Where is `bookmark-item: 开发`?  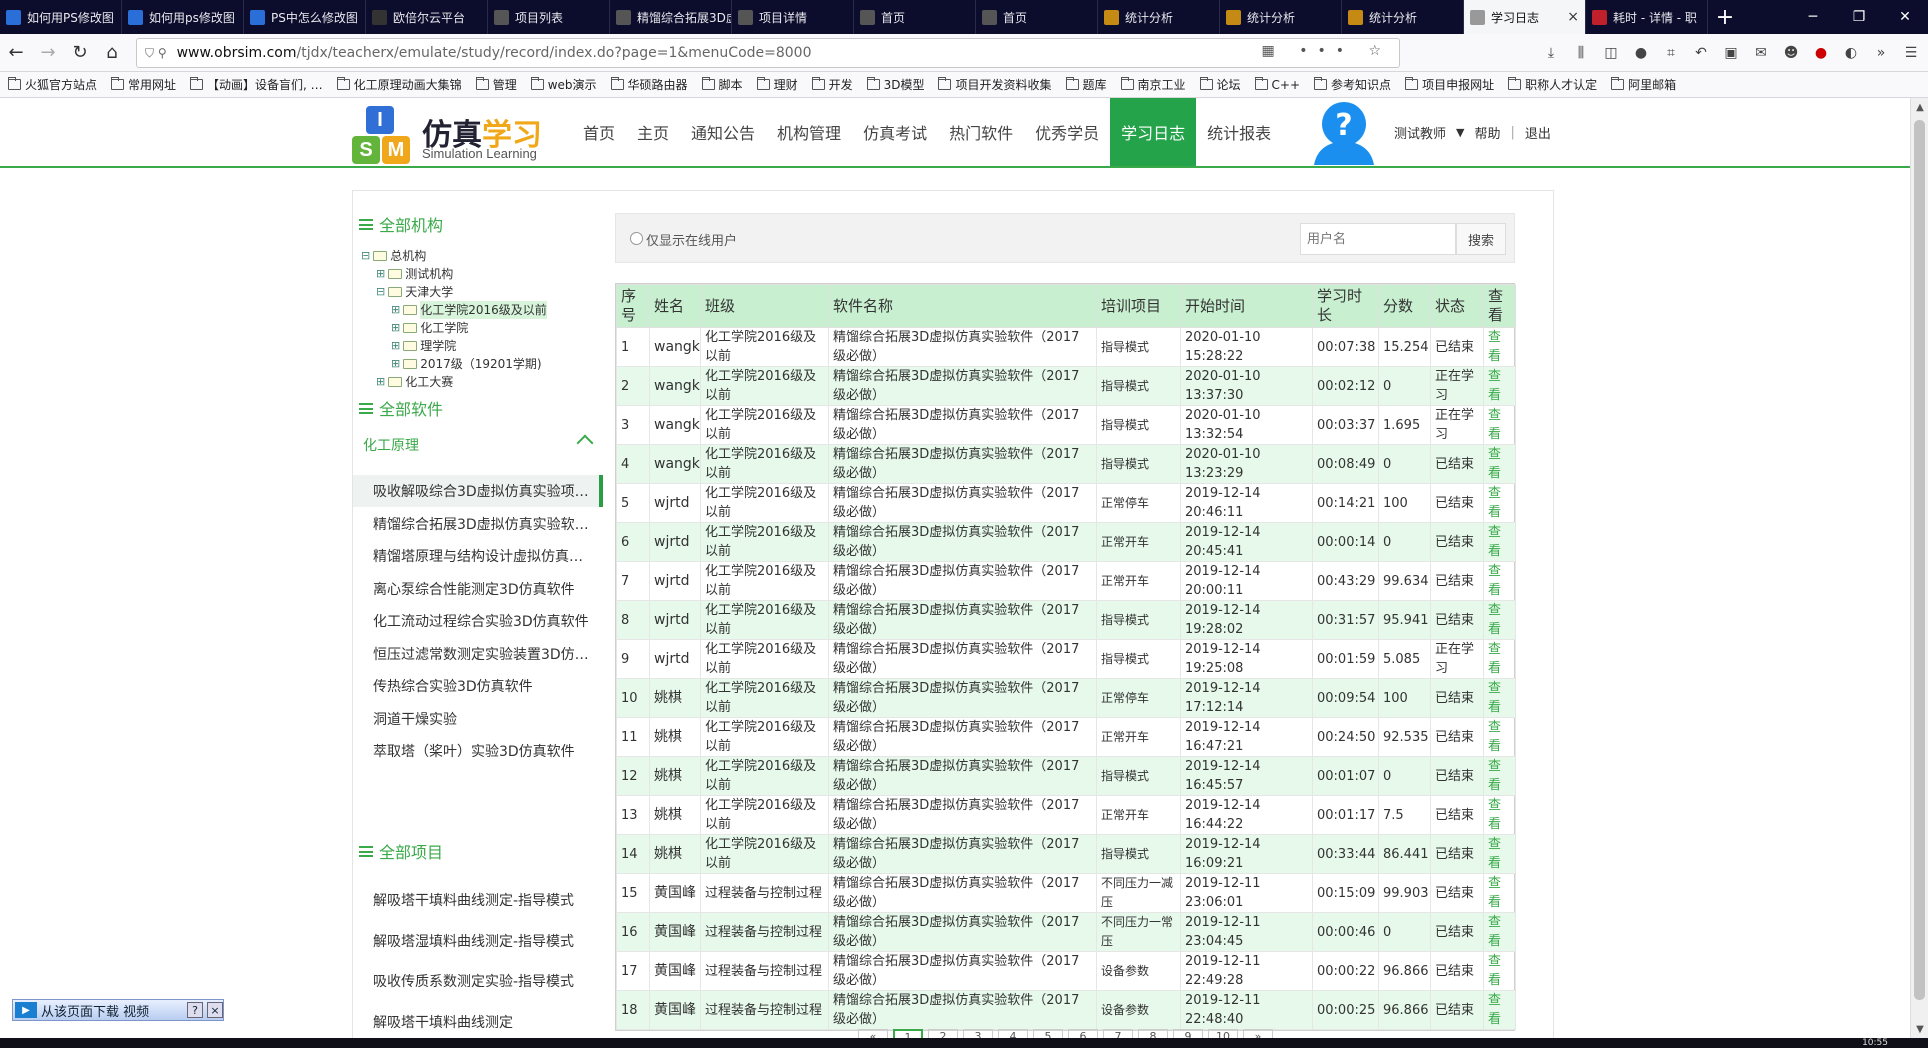
bookmark-item: 开发 is located at coordinates (832, 84).